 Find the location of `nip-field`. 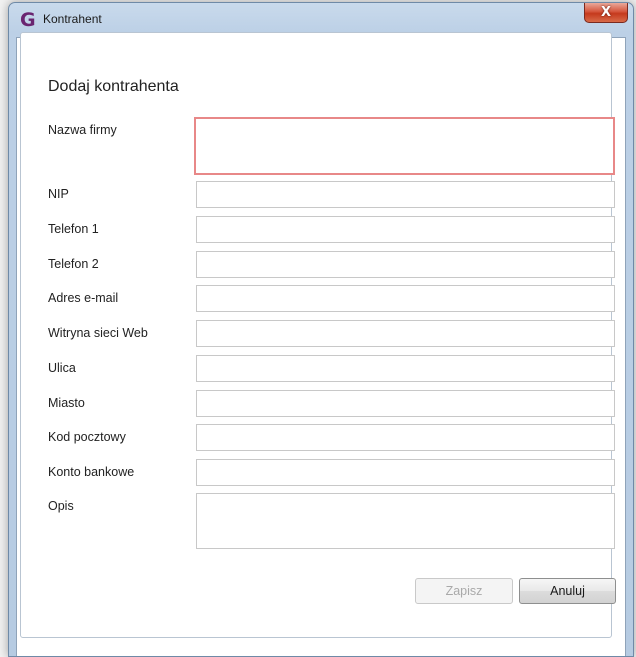

nip-field is located at coordinates (405, 194).